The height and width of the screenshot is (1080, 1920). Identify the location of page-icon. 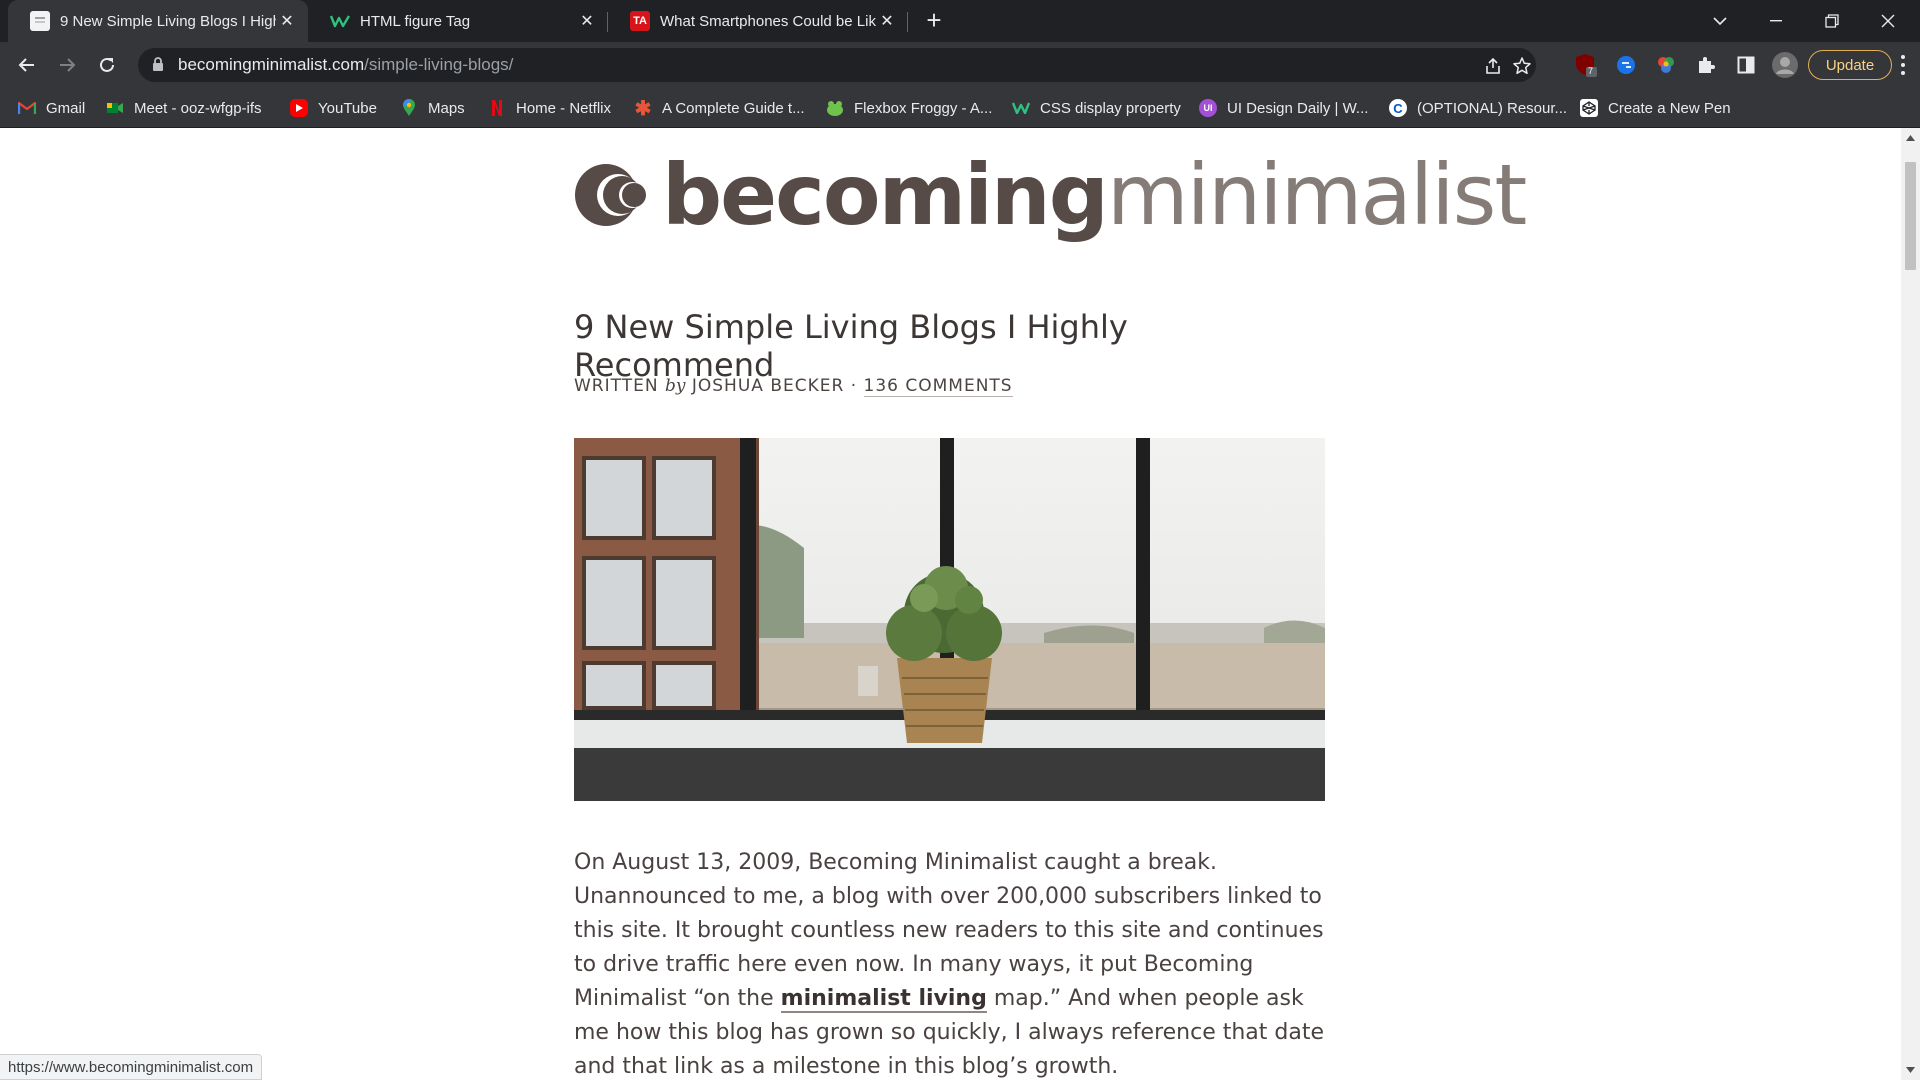
(40, 21).